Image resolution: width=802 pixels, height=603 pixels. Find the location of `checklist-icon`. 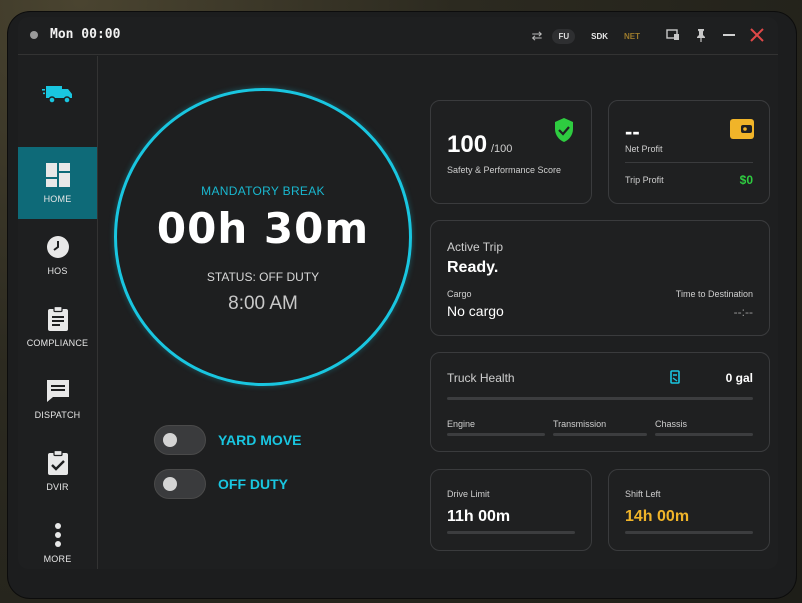

checklist-icon is located at coordinates (58, 463).